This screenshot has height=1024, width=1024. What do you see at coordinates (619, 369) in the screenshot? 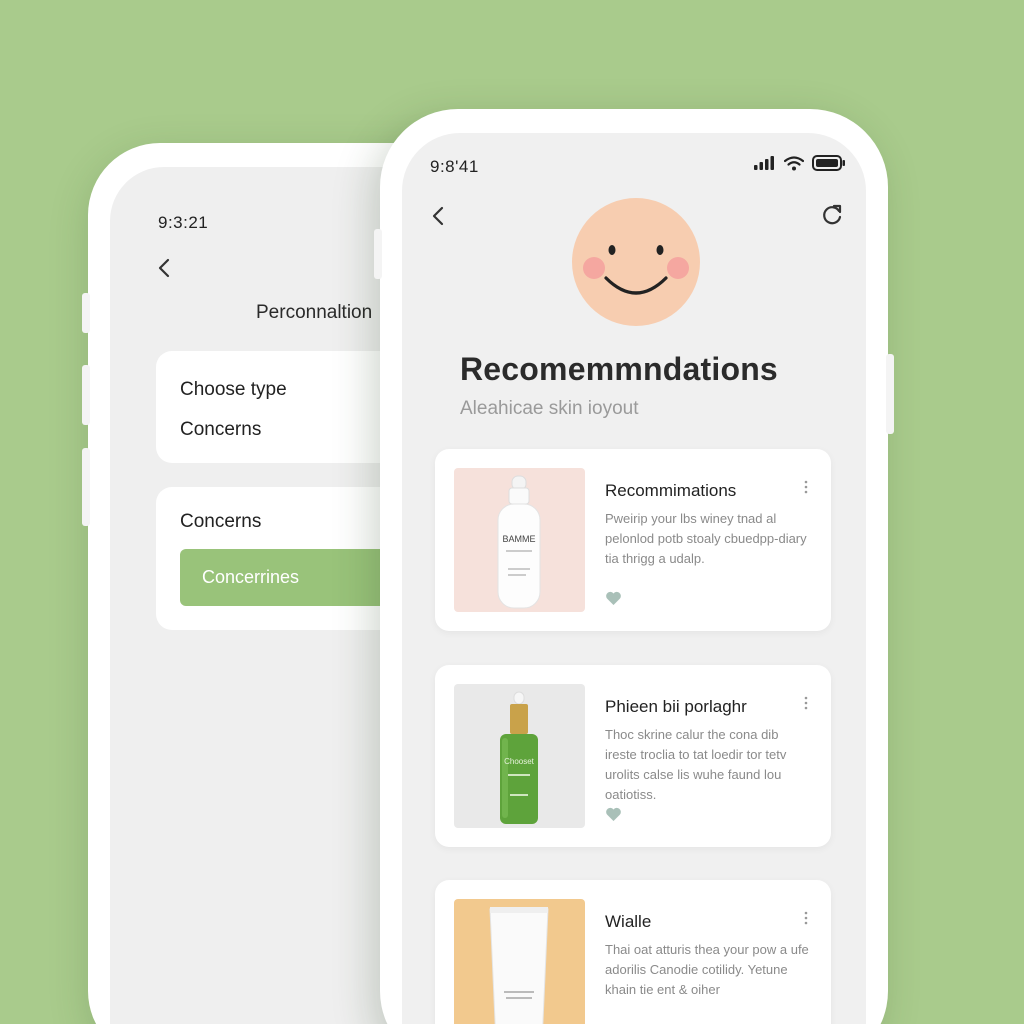
I see `recommendations-title: Recomemmndations` at bounding box center [619, 369].